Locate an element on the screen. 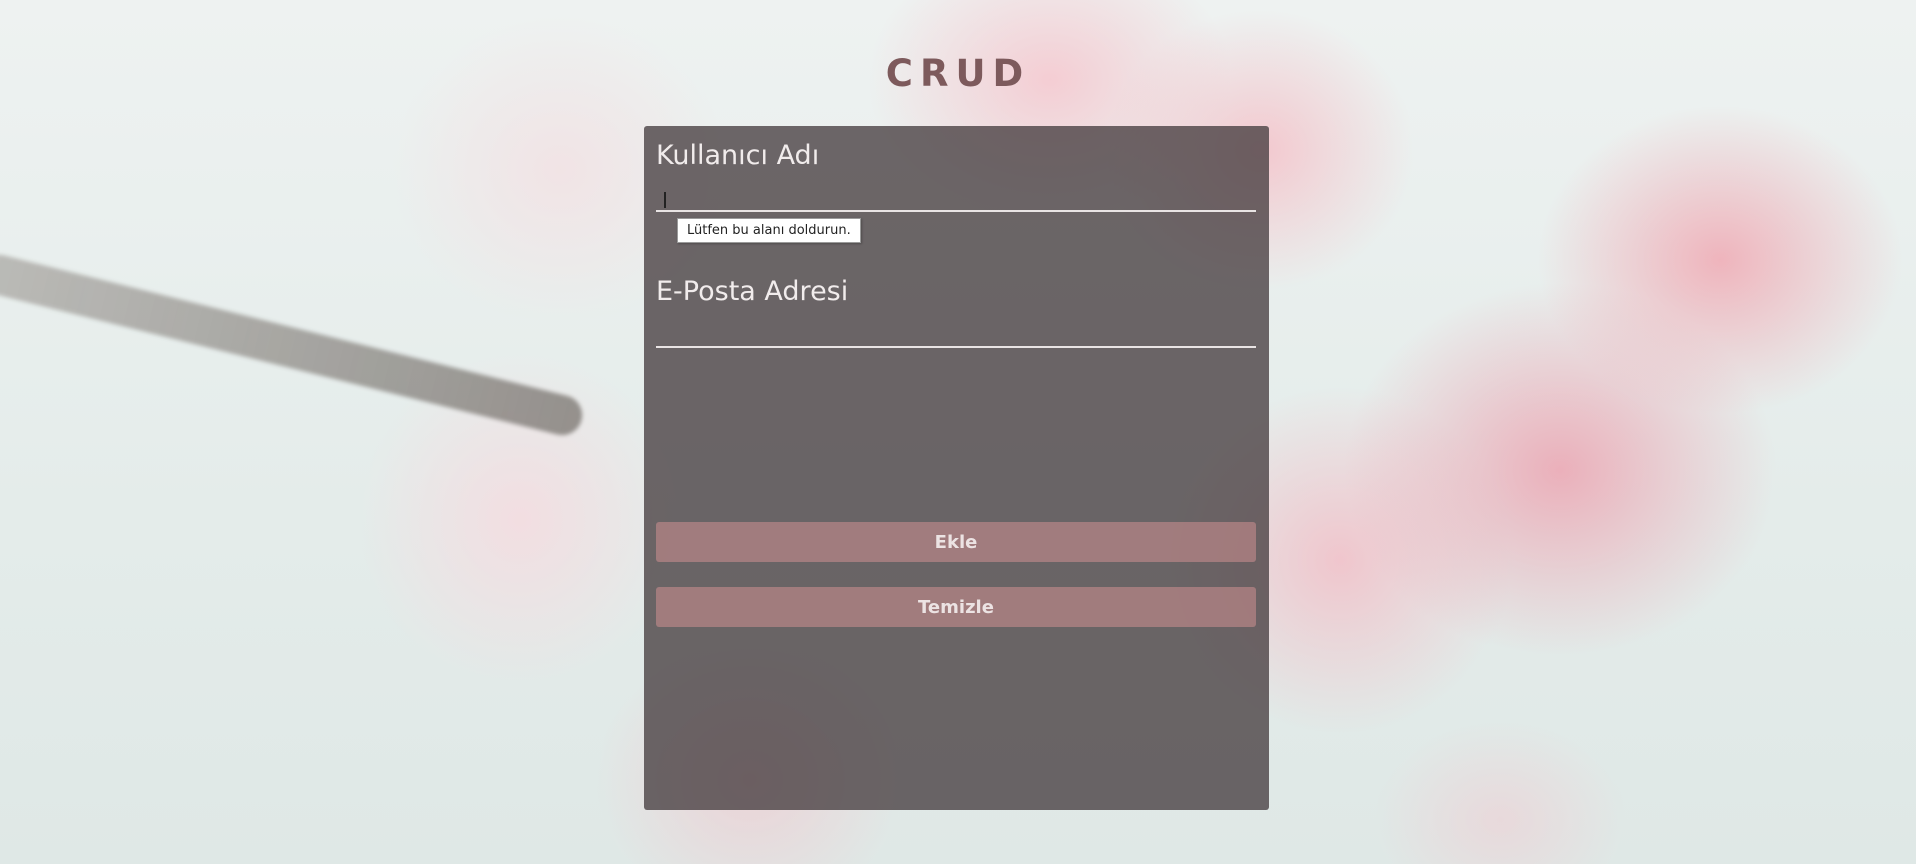 The height and width of the screenshot is (864, 1916). clear-button: Temizle is located at coordinates (956, 607).